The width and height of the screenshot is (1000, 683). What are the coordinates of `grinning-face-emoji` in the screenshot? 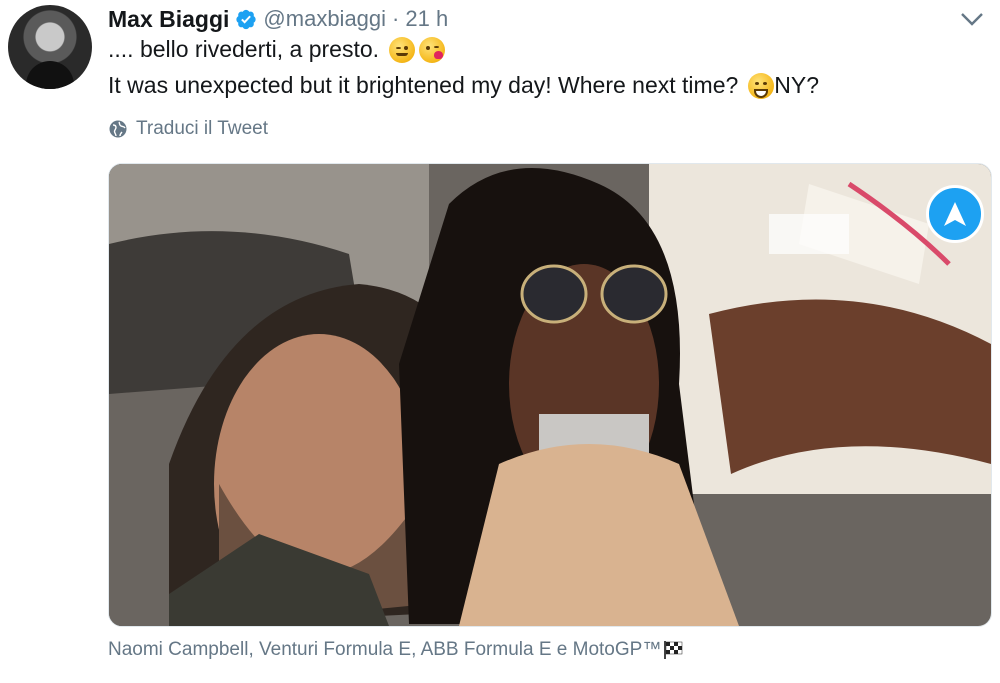 It's located at (761, 85).